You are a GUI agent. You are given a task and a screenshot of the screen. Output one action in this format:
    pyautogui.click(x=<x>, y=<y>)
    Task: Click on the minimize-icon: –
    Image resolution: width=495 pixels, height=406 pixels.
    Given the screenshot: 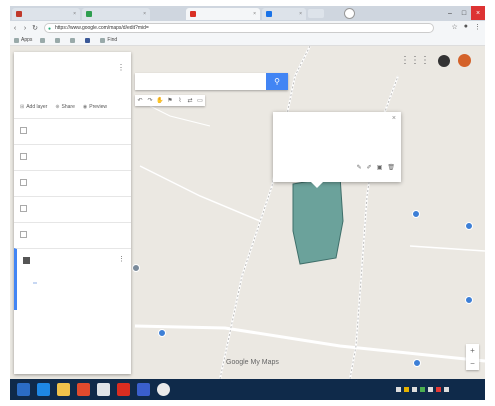 What is the action you would take?
    pyautogui.click(x=450, y=13)
    